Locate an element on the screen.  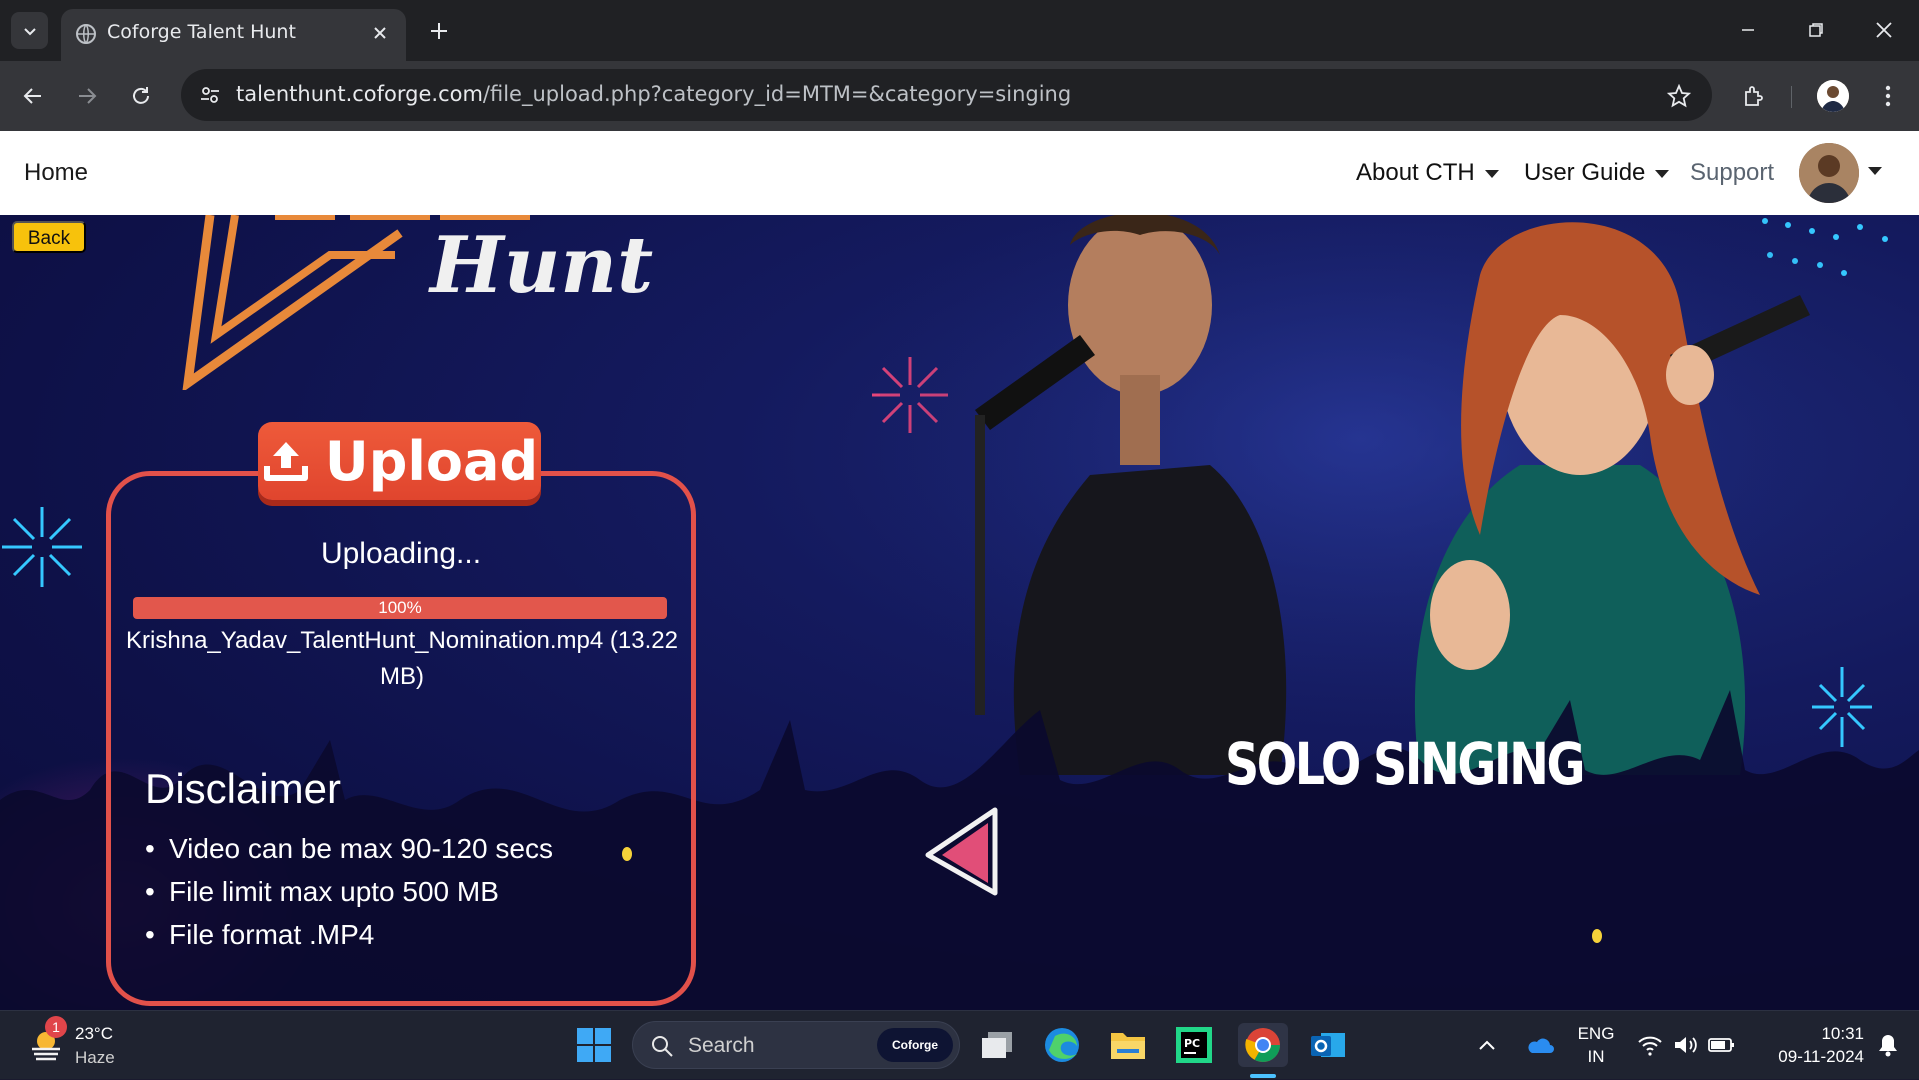
edge-app is located at coordinates (1062, 1045).